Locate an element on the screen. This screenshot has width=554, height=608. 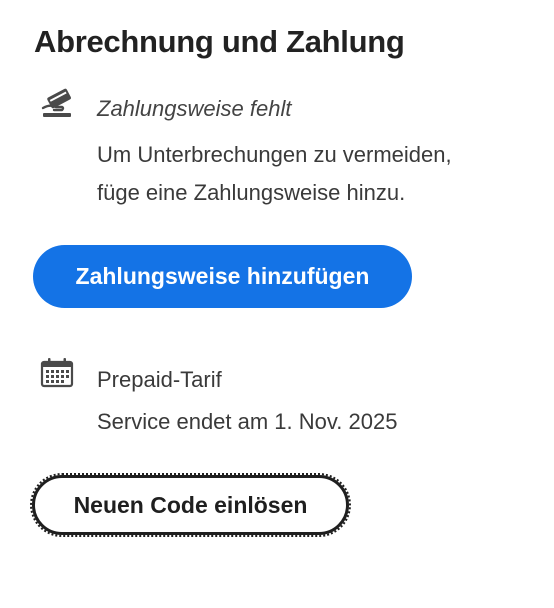
service-end-date: Service endet am 1. Nov. 2025 is located at coordinates (247, 421).